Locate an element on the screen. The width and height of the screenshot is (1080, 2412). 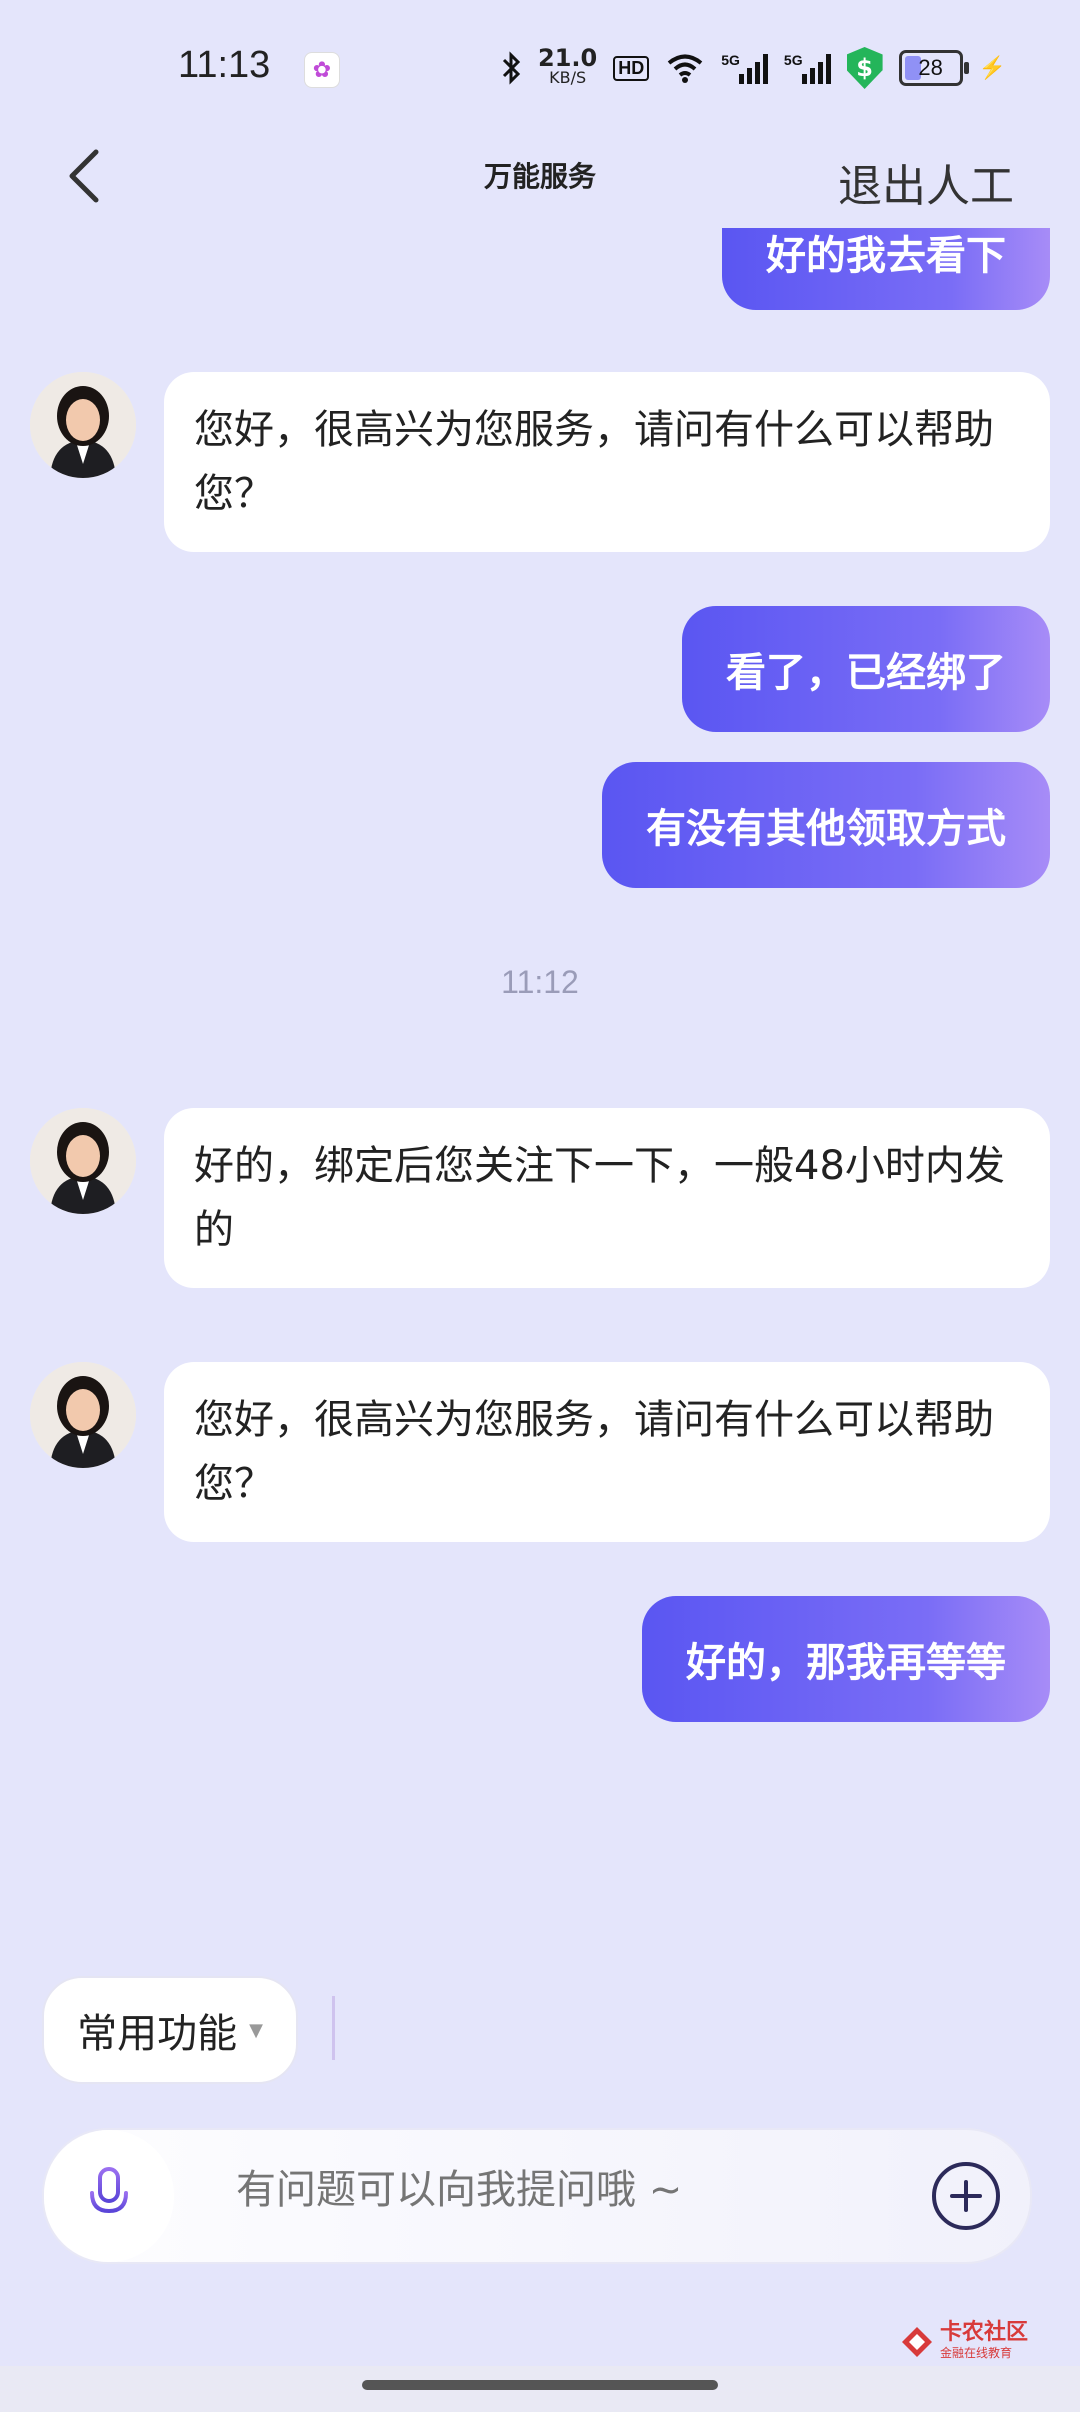
watermark-logo-icon is located at coordinates (917, 2341).